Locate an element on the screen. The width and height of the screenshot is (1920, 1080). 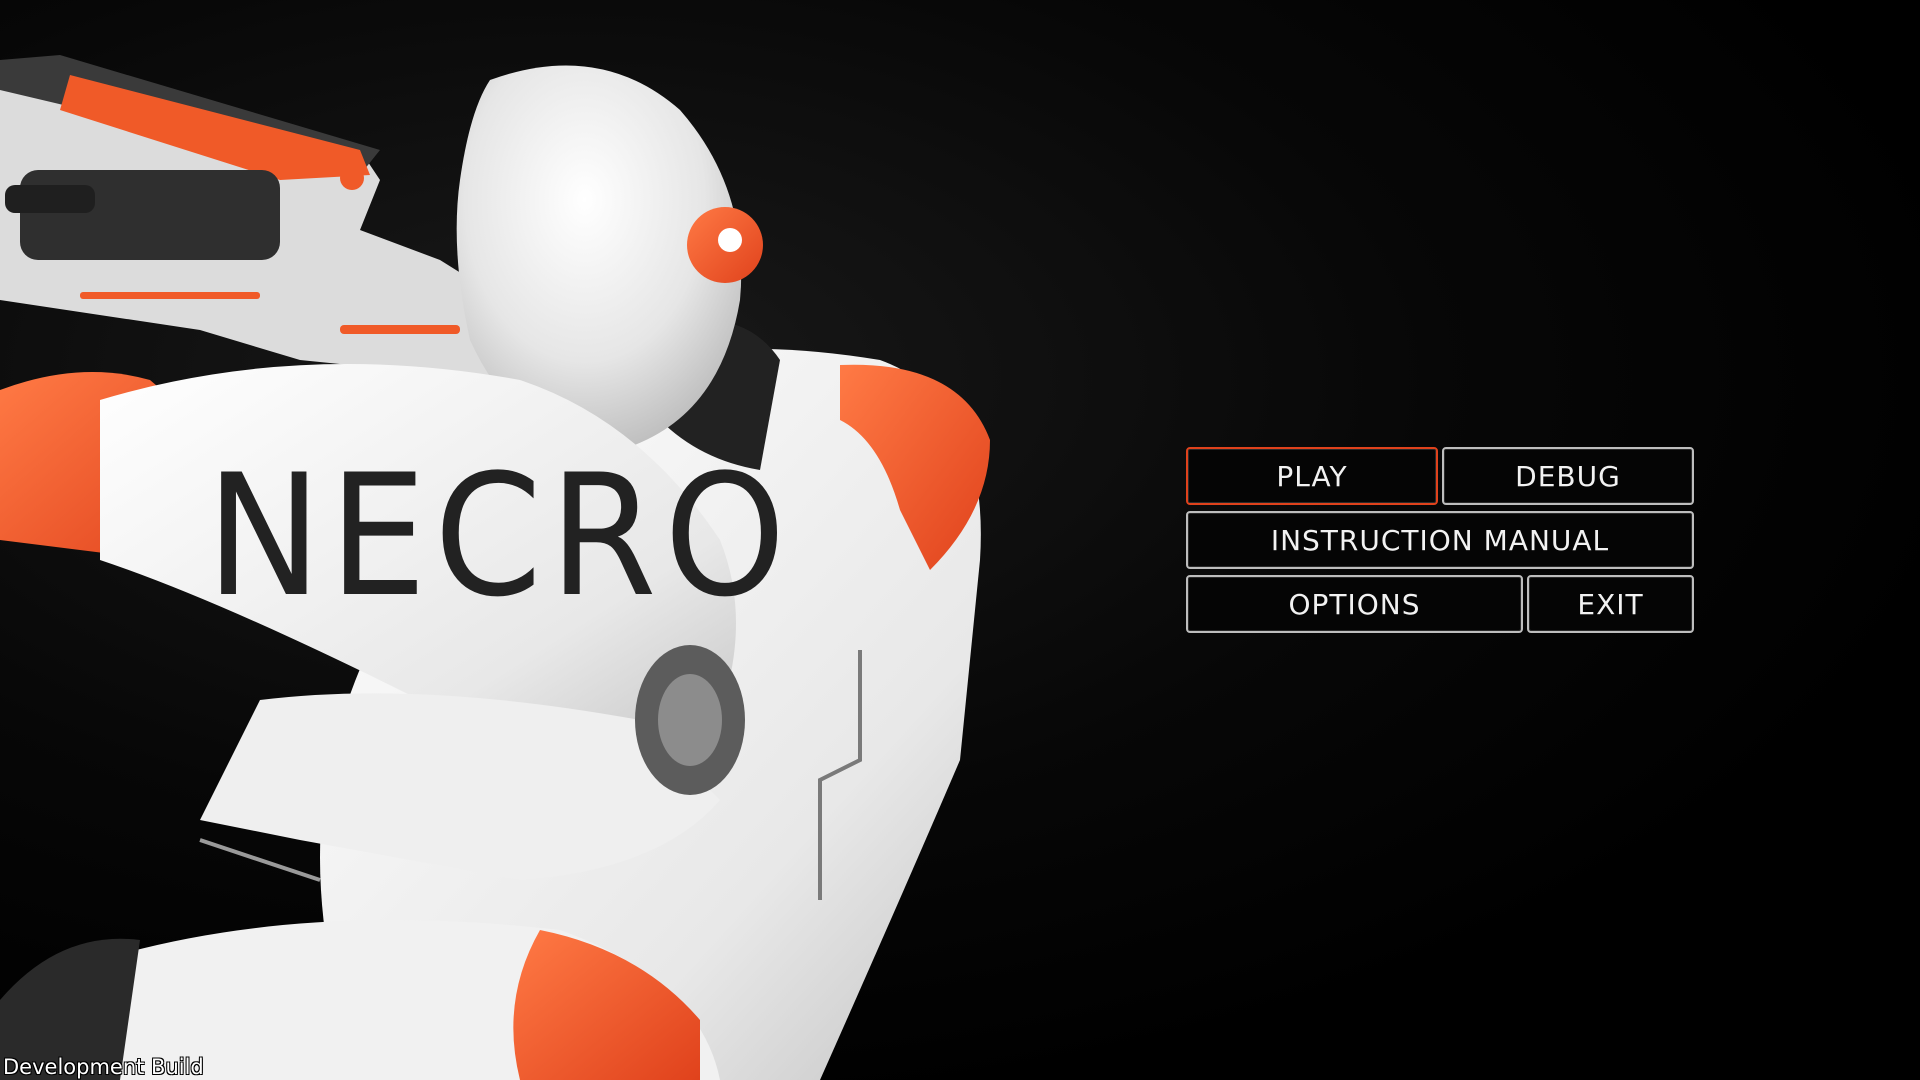
game-title: NECRO is located at coordinates (500, 536).